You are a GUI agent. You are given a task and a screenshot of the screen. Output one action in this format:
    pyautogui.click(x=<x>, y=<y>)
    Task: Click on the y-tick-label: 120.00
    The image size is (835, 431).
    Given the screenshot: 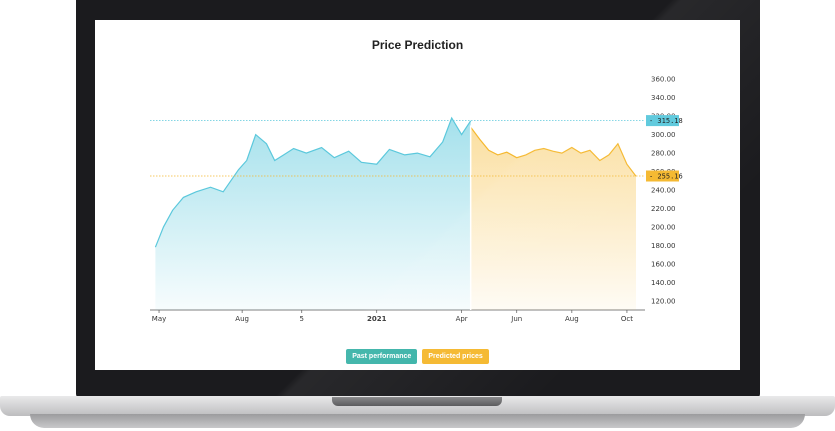 What is the action you would take?
    pyautogui.click(x=663, y=301)
    